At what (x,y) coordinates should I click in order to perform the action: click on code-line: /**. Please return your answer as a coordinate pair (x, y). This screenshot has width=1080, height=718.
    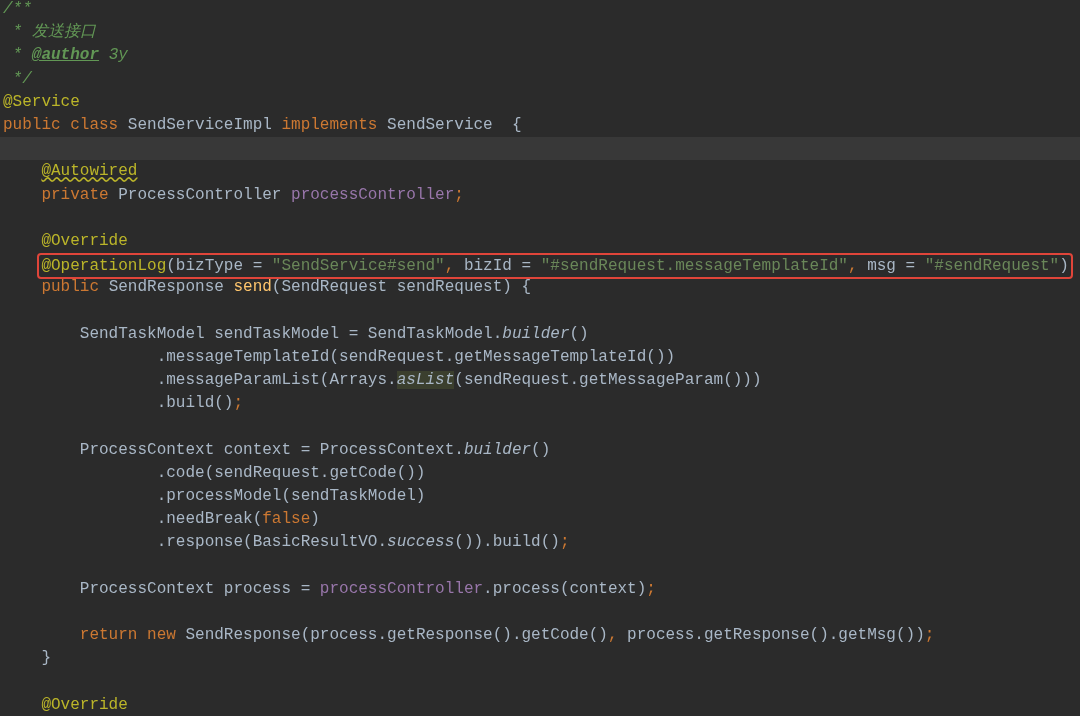
    Looking at the image, I should click on (17, 10).